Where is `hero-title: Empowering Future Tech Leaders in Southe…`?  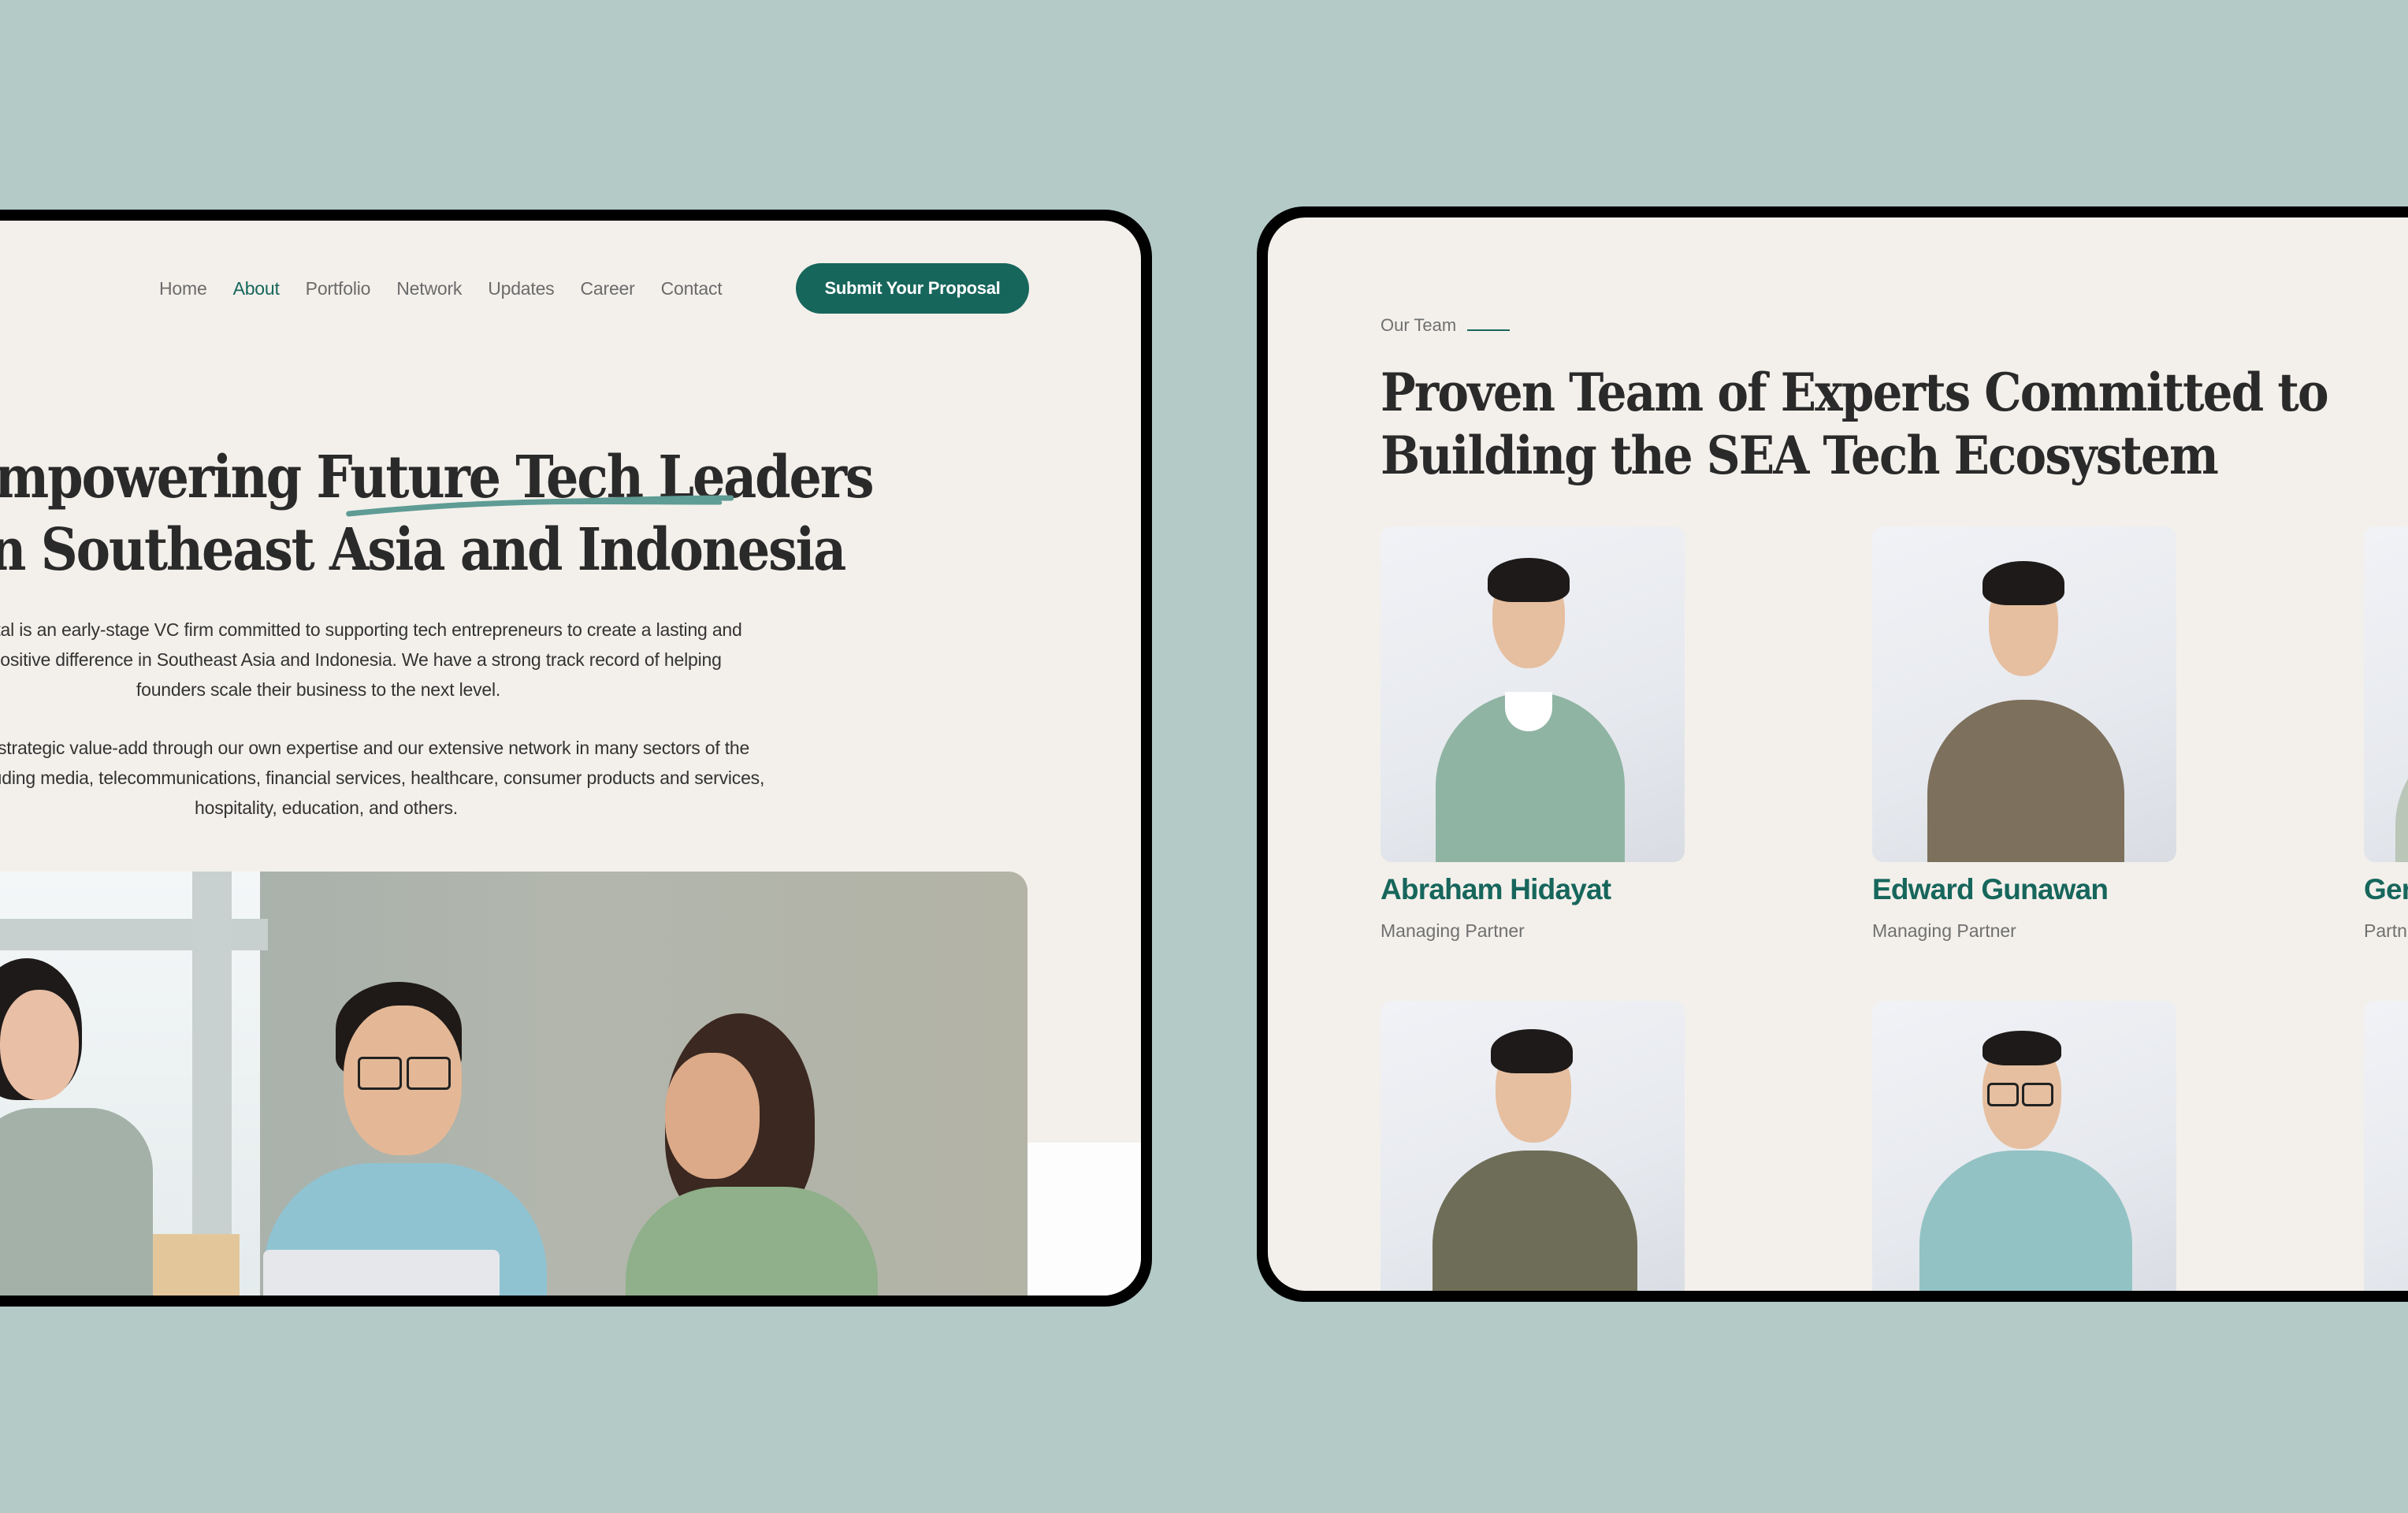 hero-title: Empowering Future Tech Leaders in Southe… is located at coordinates (438, 513).